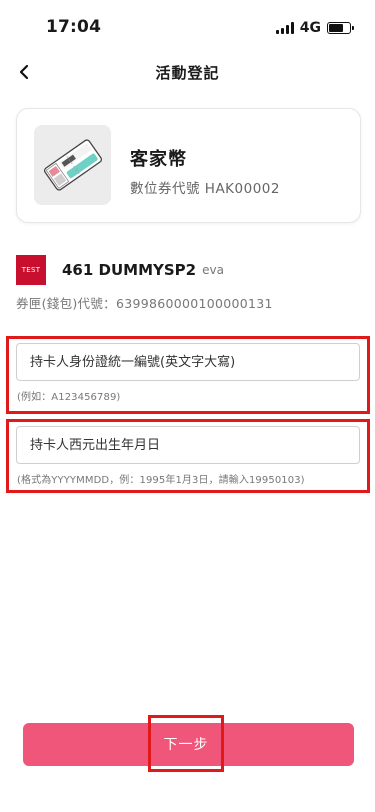  I want to click on status-time: 17:04, so click(74, 27).